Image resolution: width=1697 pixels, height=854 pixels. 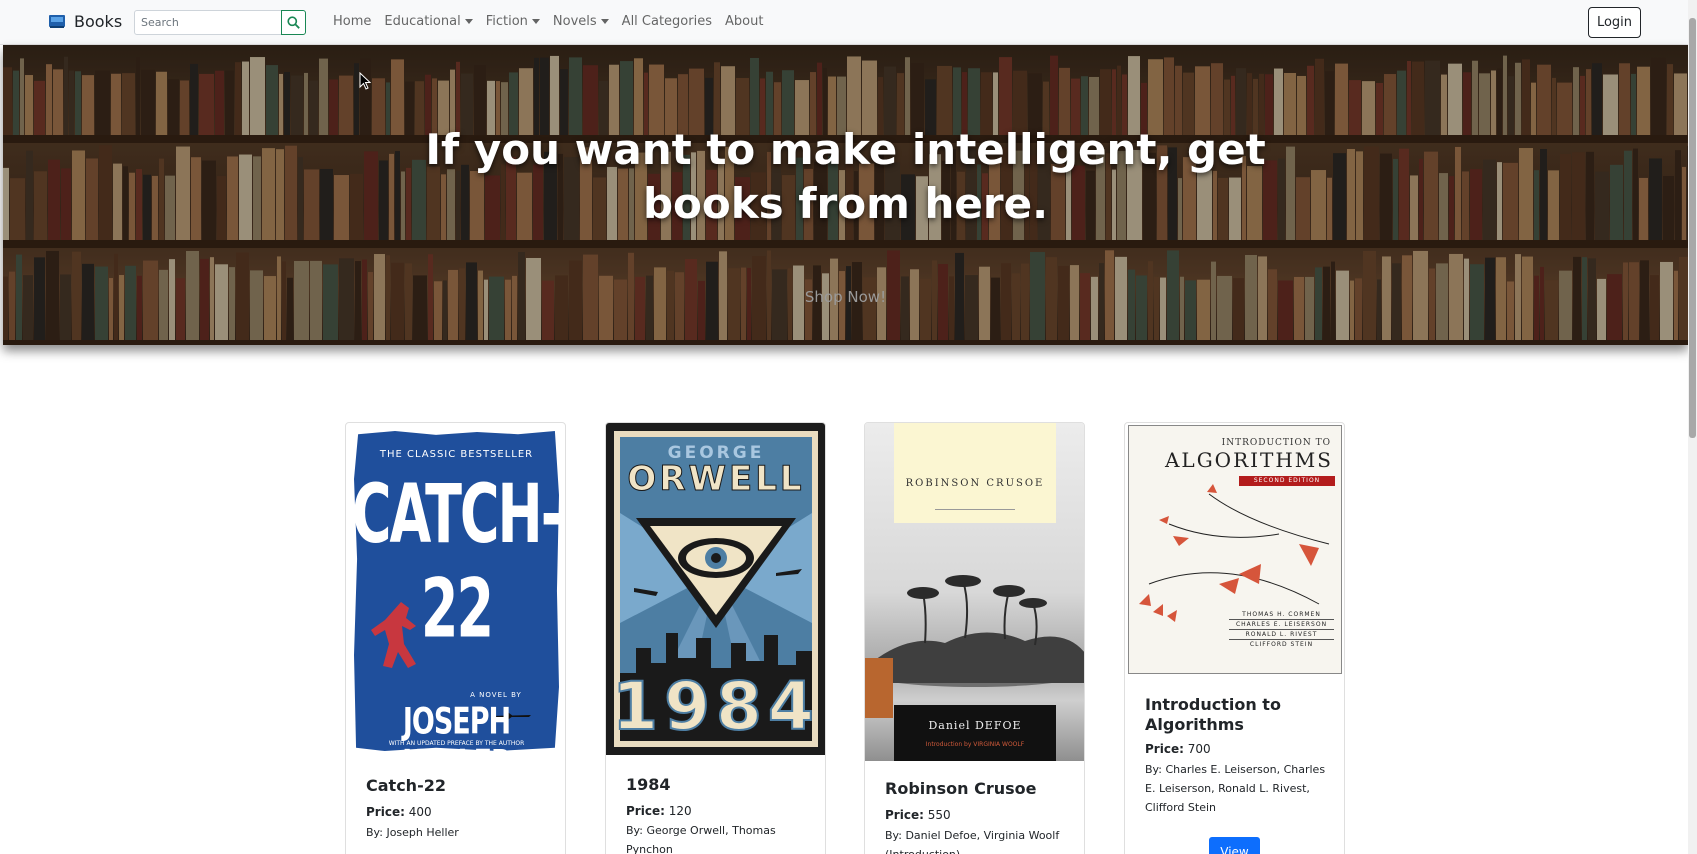 I want to click on book-card-1984: GEORGE ORWELL 1984 1984 Price: 120 By, so click(x=715, y=638).